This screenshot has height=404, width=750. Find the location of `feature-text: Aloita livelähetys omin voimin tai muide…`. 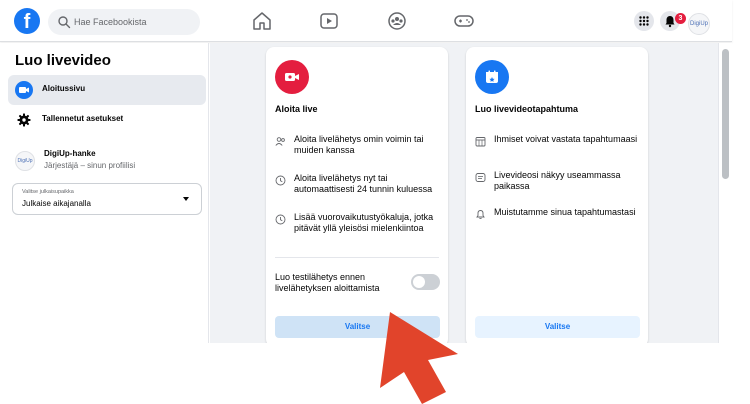

feature-text: Aloita livelähetys omin voimin tai muide… is located at coordinates (359, 144).